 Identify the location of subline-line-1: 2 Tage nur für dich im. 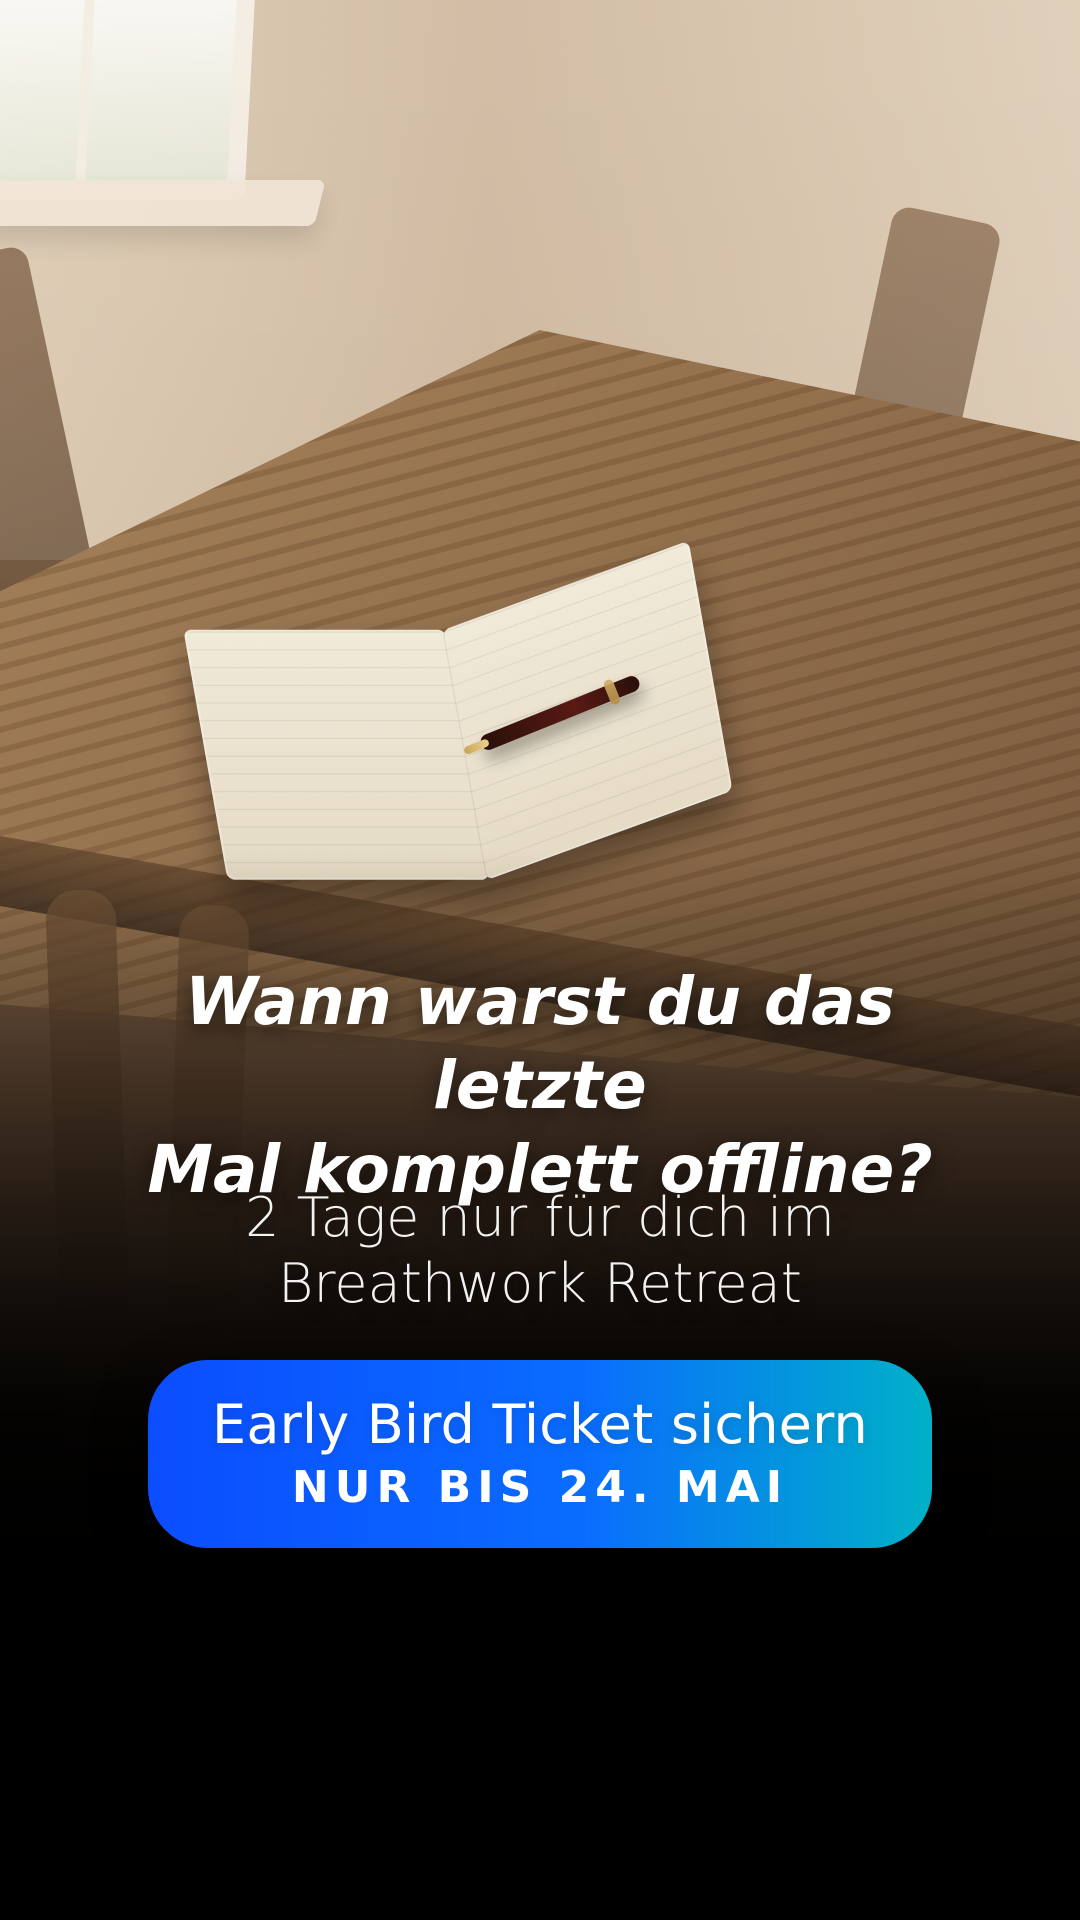
(540, 1217).